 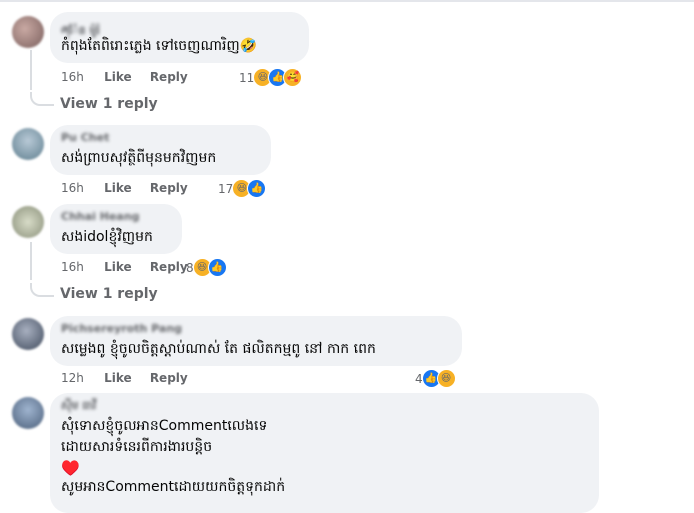 I want to click on comment-bubble: Pu Chet សង់ព្រាបសុវត្ថិពីមុនមកវិញមក, so click(x=160, y=150).